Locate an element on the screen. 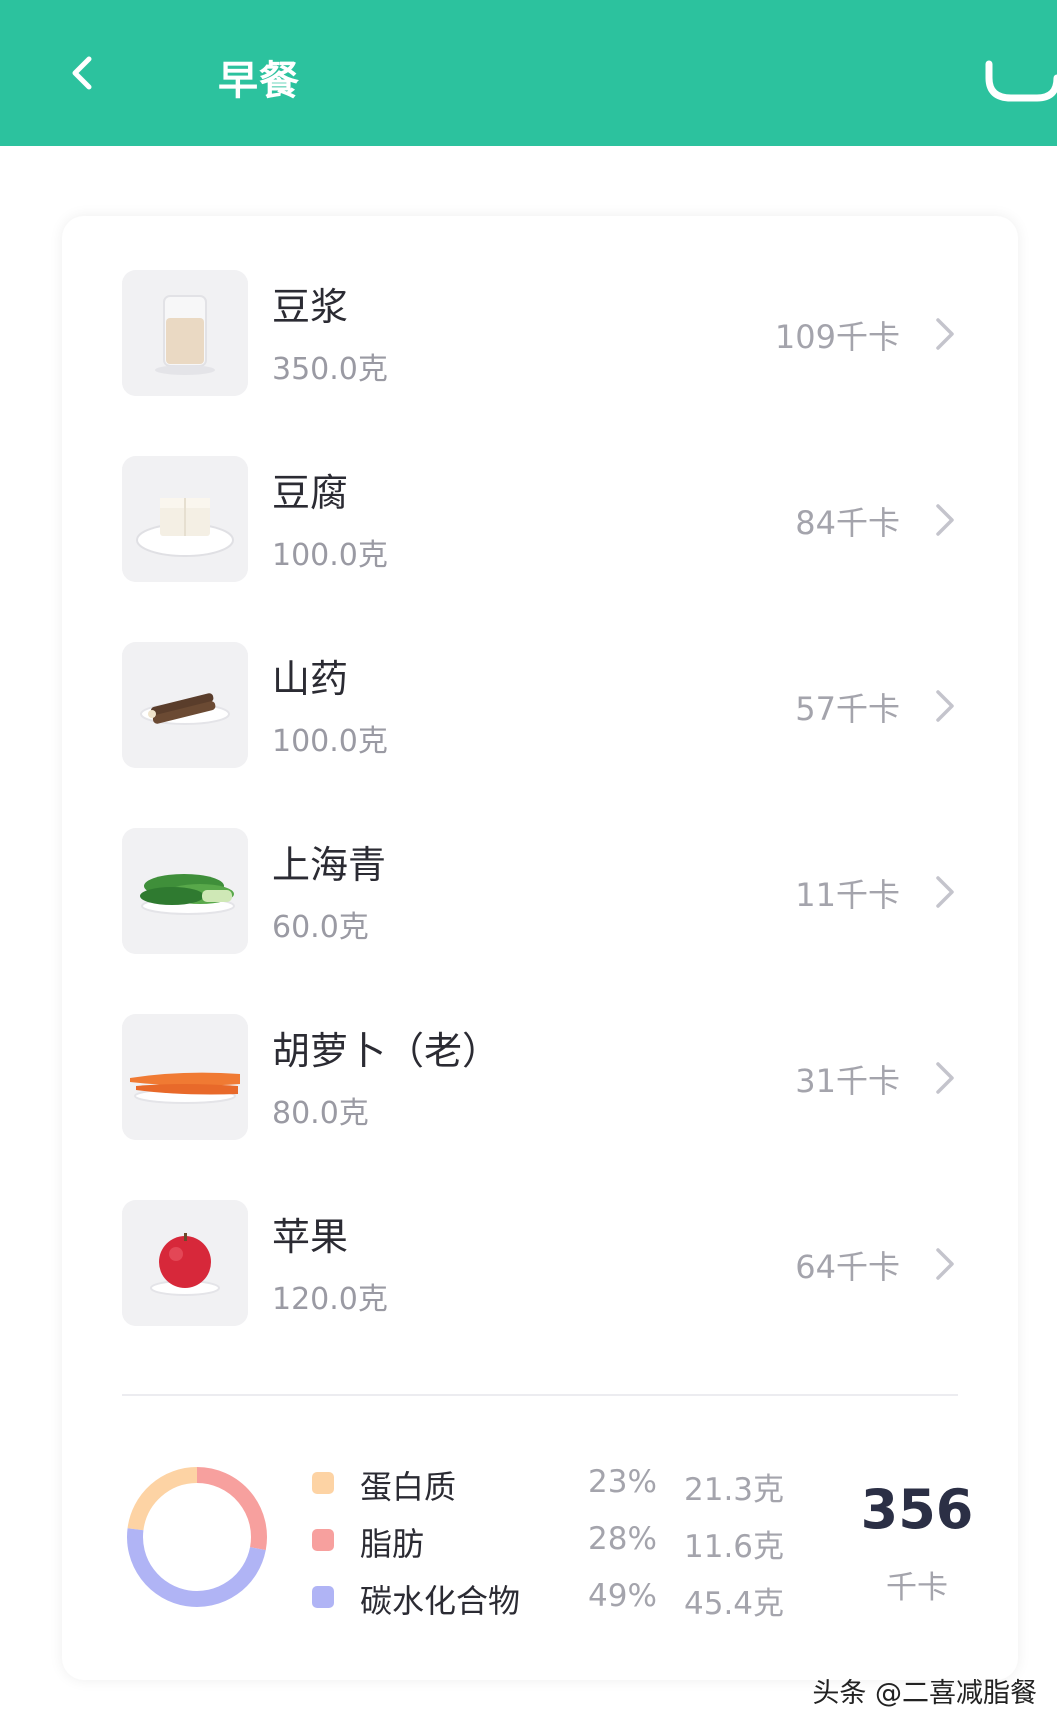 Image resolution: width=1057 pixels, height=1720 pixels. watermark: 头条 @二喜减脂餐 is located at coordinates (924, 1693).